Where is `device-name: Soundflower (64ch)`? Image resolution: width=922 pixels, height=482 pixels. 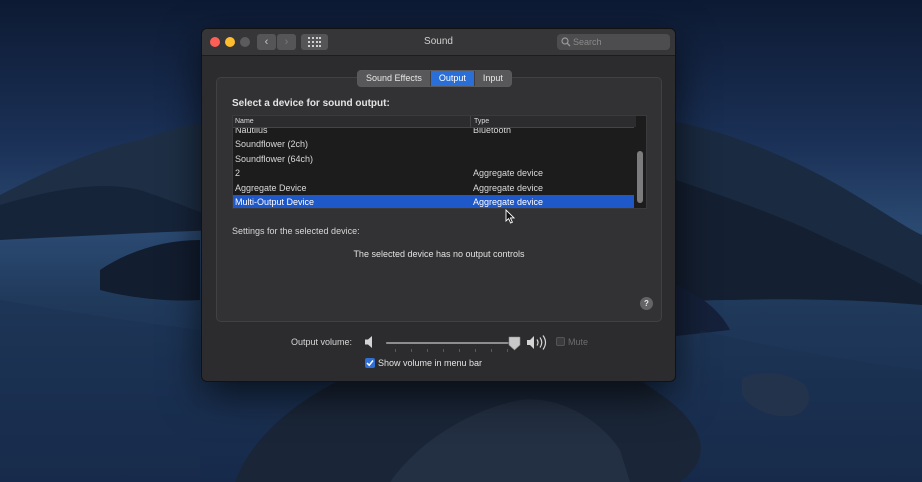 device-name: Soundflower (64ch) is located at coordinates (274, 158).